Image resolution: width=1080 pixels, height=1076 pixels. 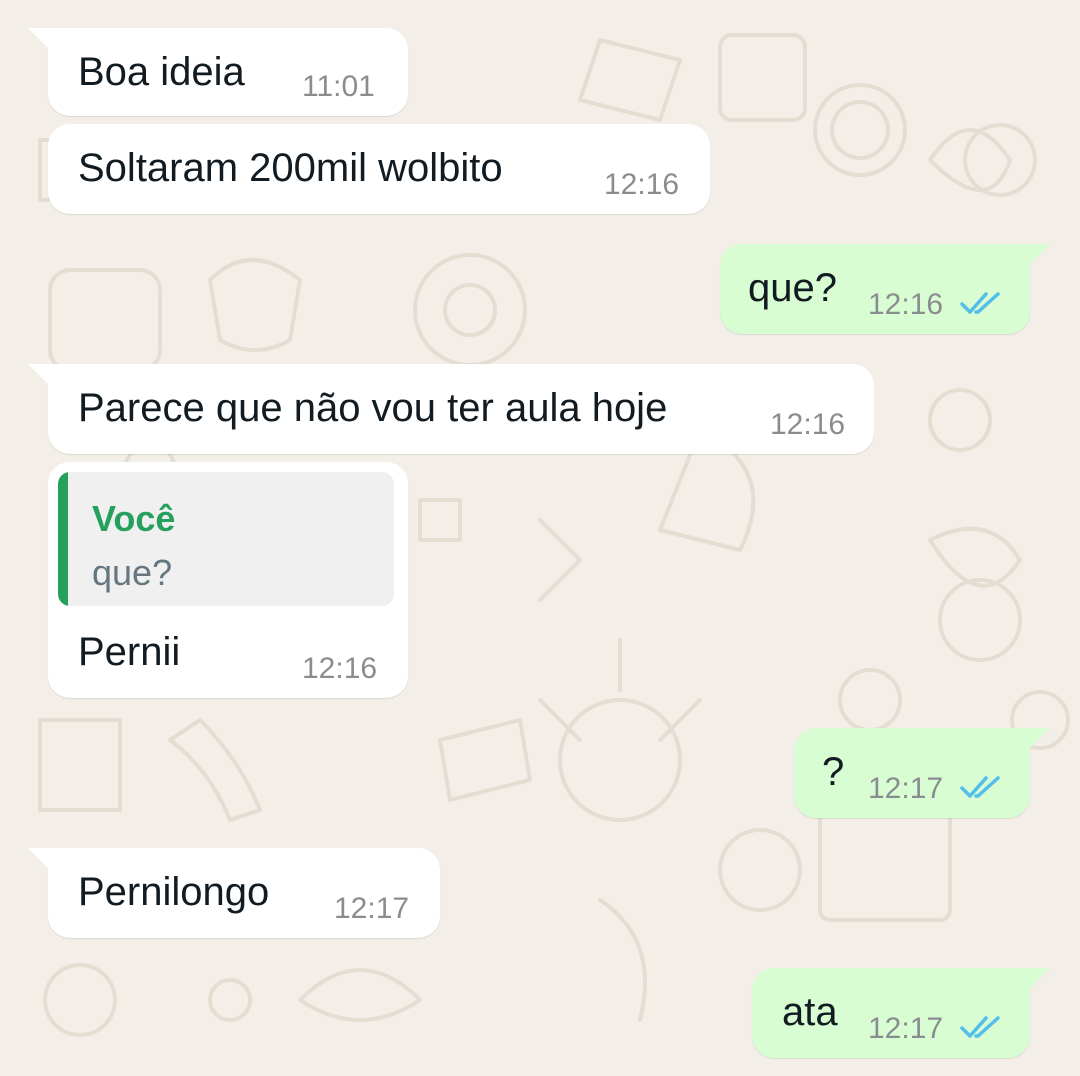 What do you see at coordinates (129, 652) in the screenshot?
I see `message-text: Pernii` at bounding box center [129, 652].